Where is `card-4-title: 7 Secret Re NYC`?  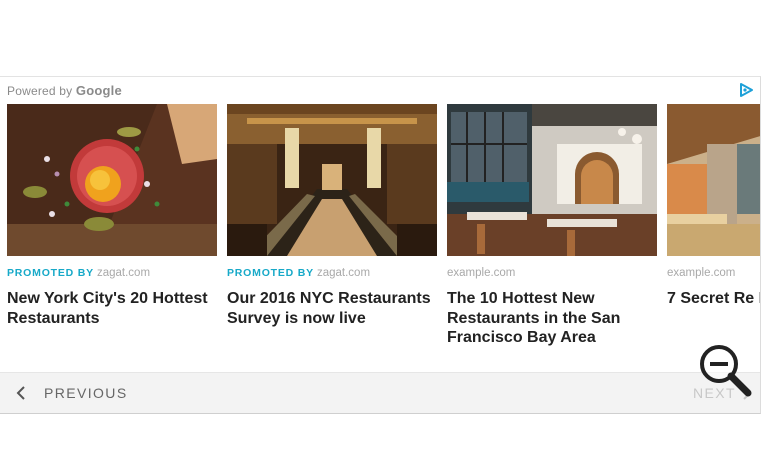
card-4-title: 7 Secret Re NYC is located at coordinates (713, 299).